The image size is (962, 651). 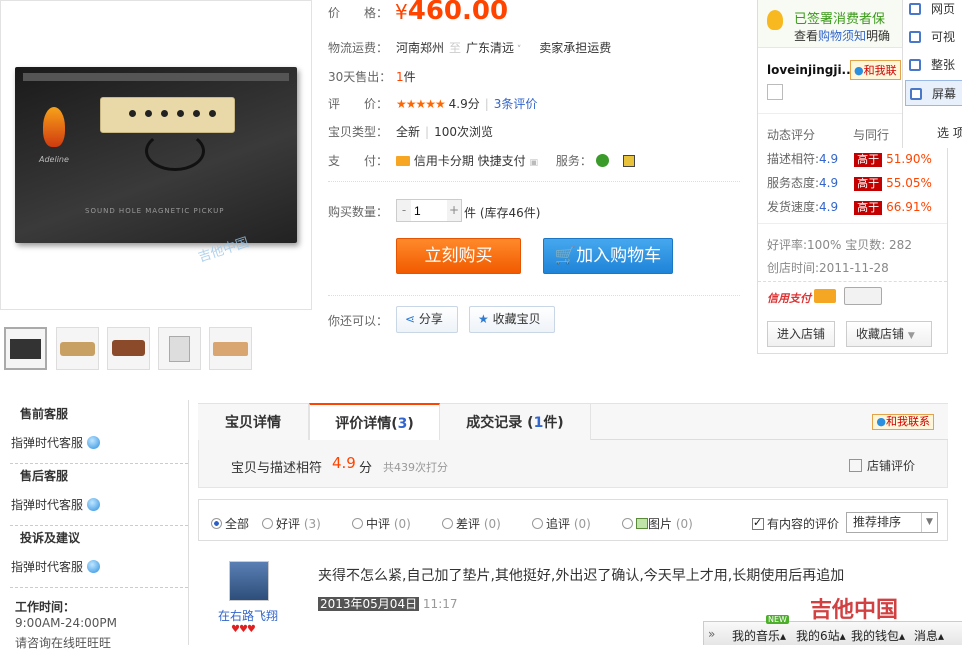 What do you see at coordinates (249, 581) in the screenshot?
I see `reviewer-avatar` at bounding box center [249, 581].